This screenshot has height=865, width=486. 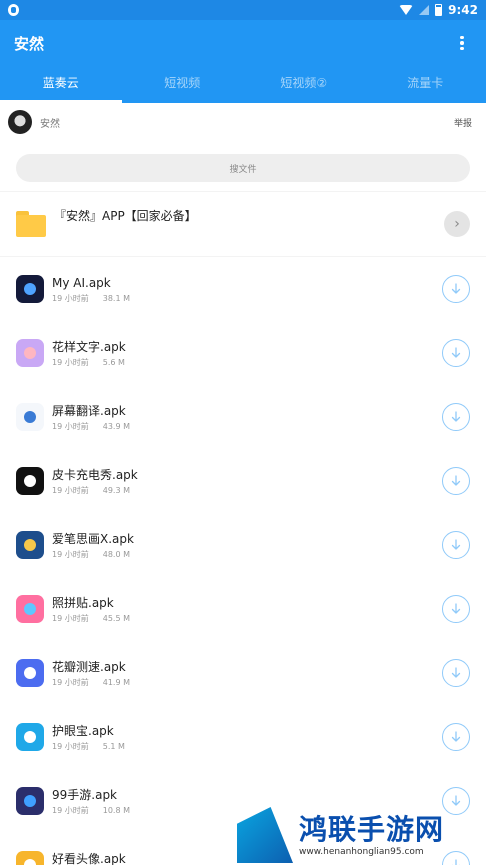 What do you see at coordinates (243, 289) in the screenshot?
I see `list-item: My AI.apk 19 小时前 38.1 M` at bounding box center [243, 289].